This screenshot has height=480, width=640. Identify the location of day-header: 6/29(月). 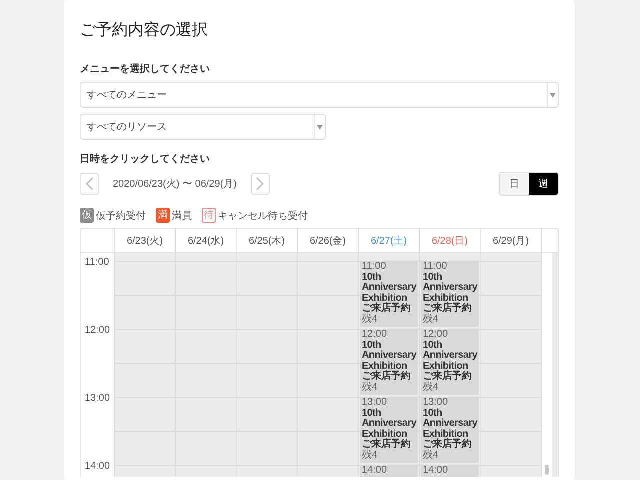
(511, 241).